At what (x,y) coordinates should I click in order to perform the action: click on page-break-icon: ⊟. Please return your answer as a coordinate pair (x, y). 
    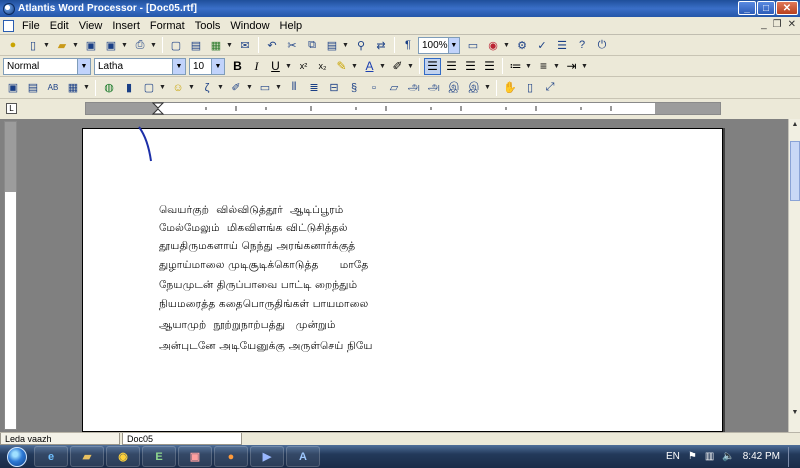
    Looking at the image, I should click on (334, 88).